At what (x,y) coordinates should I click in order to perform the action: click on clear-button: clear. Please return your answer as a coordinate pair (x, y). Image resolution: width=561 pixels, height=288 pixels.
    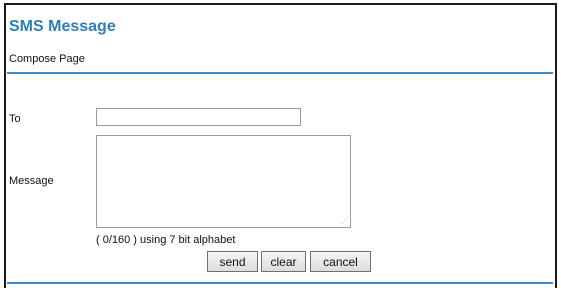
    Looking at the image, I should click on (283, 261).